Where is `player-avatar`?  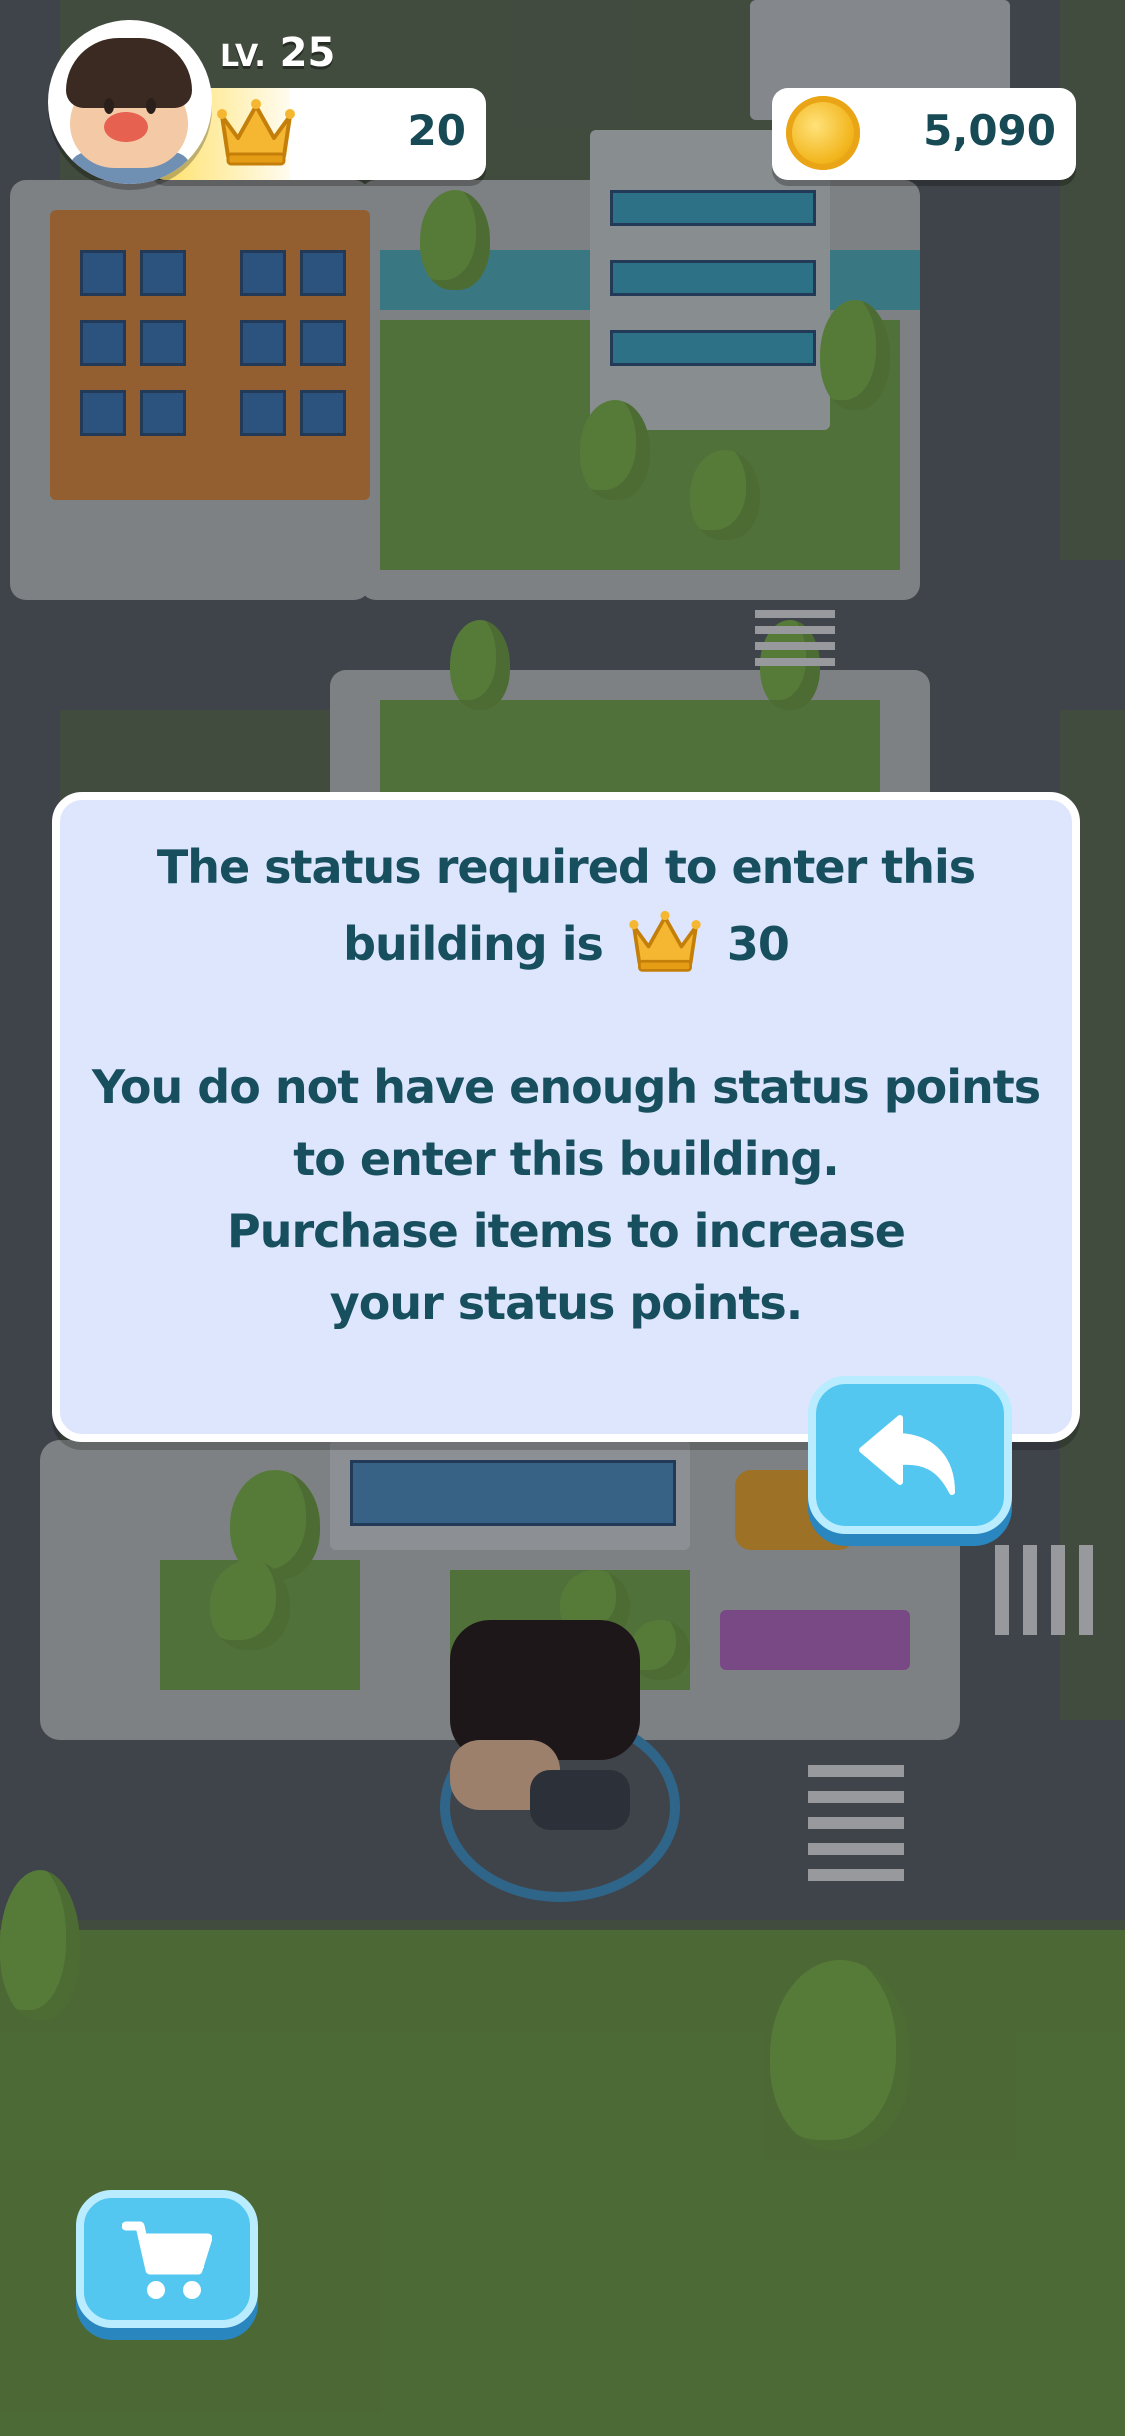 player-avatar is located at coordinates (130, 102).